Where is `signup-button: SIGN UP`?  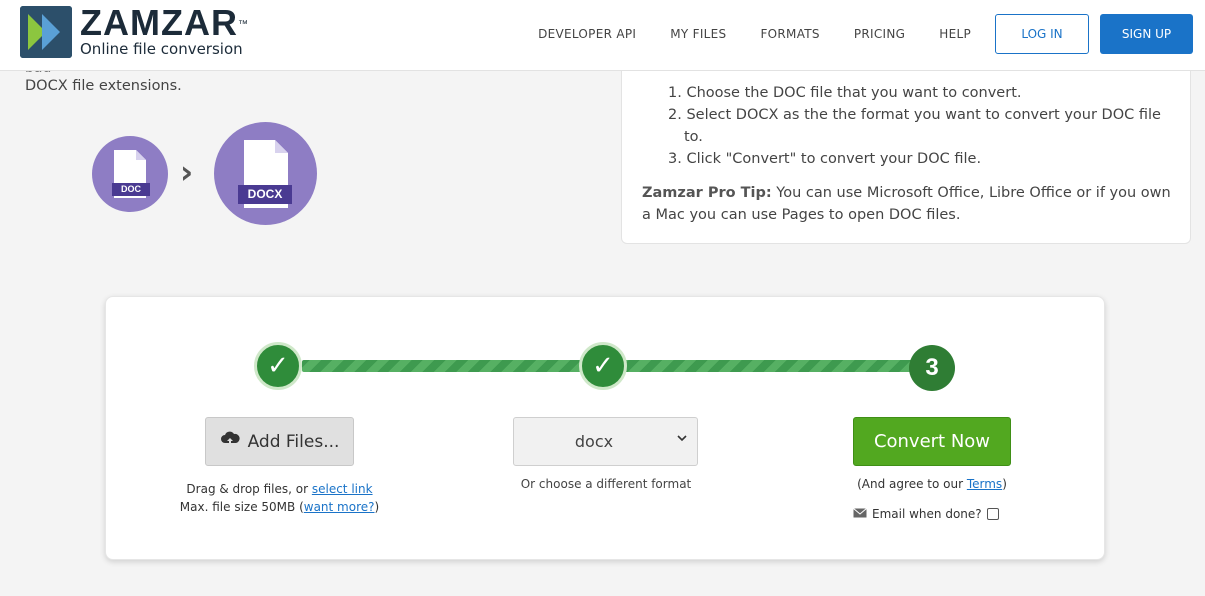
signup-button: SIGN UP is located at coordinates (1146, 34).